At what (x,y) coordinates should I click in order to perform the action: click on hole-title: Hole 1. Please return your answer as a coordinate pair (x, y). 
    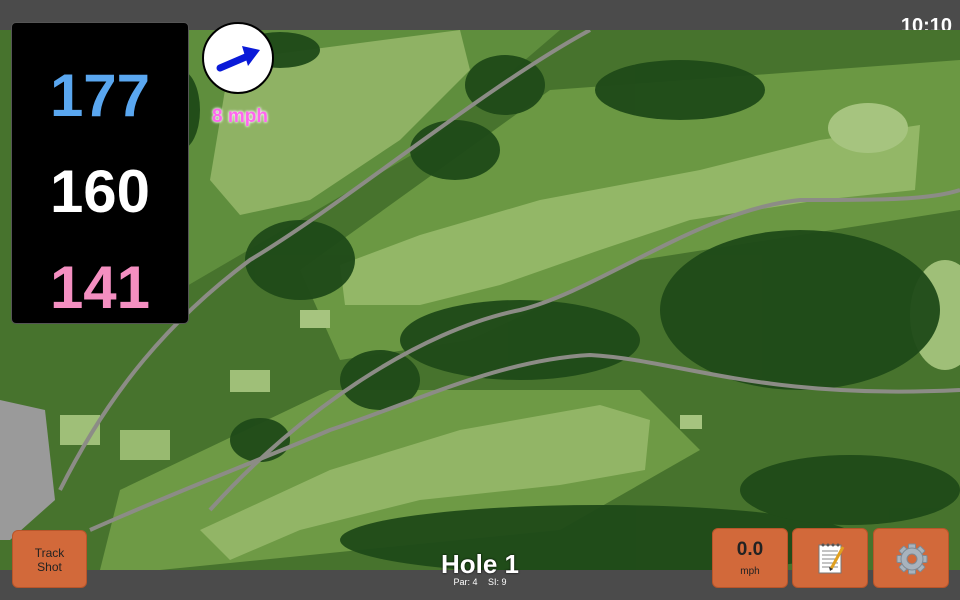
    Looking at the image, I should click on (480, 564).